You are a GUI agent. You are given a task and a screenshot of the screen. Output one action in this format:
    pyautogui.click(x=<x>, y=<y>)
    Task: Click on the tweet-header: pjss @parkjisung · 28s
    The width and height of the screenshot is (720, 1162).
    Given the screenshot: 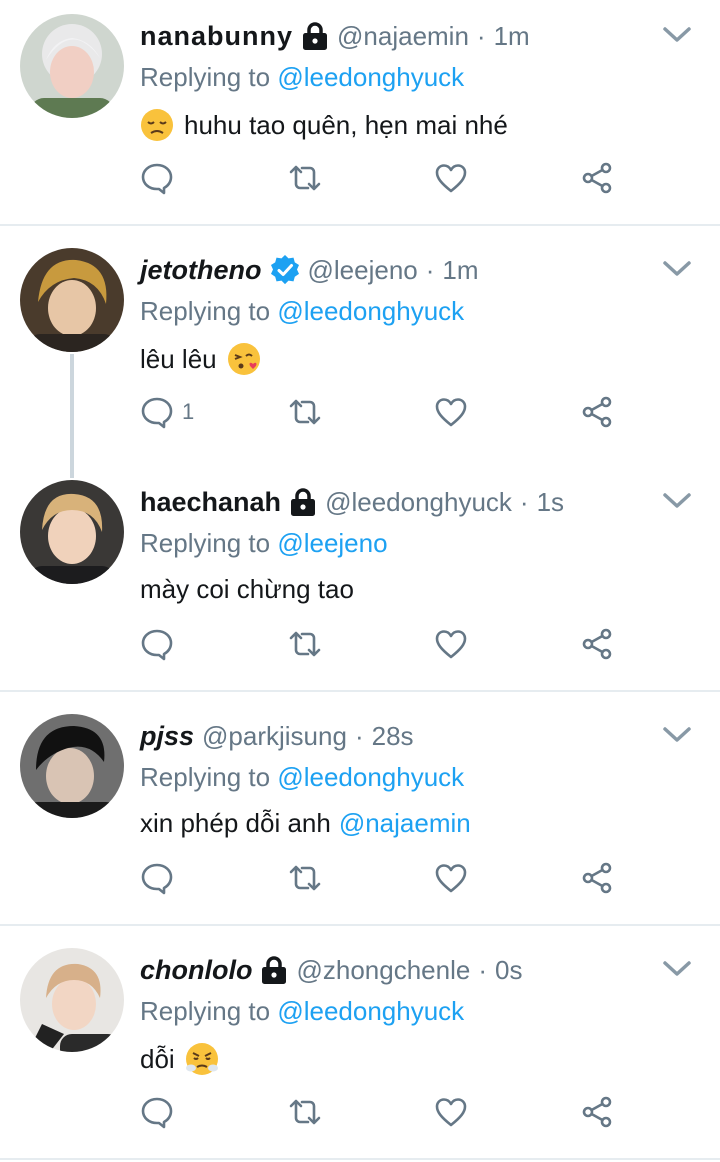 What is the action you would take?
    pyautogui.click(x=277, y=736)
    